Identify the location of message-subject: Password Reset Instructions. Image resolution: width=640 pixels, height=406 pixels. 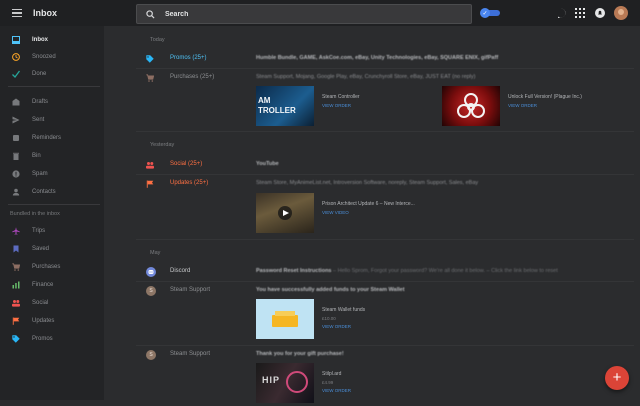
(294, 271).